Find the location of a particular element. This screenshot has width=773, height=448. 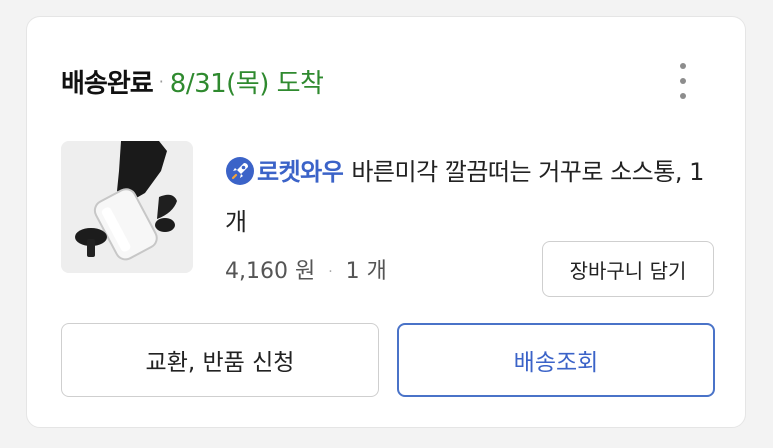

rocket-wow-badge: 로켓와우 is located at coordinates (300, 172).